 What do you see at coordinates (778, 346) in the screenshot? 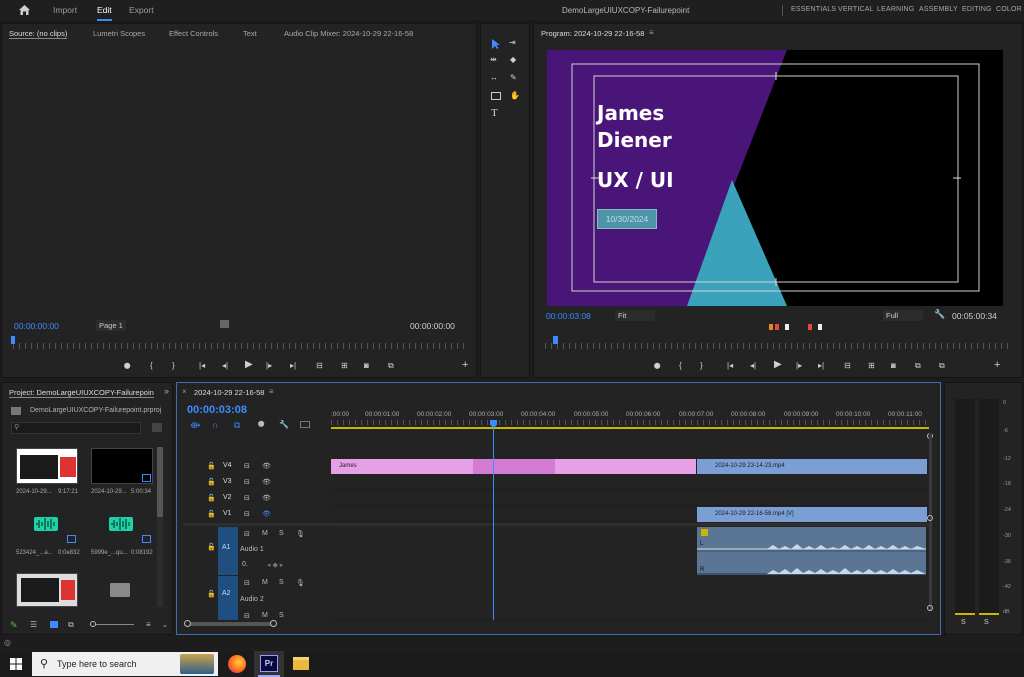
I see `program-scrubber` at bounding box center [778, 346].